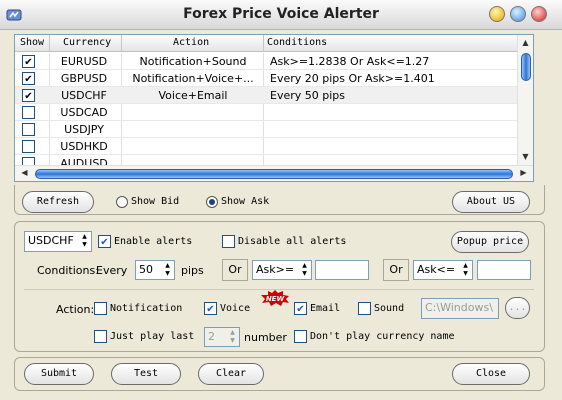 This screenshot has height=400, width=562. I want to click on currency-cell: EURUSD, so click(84, 61).